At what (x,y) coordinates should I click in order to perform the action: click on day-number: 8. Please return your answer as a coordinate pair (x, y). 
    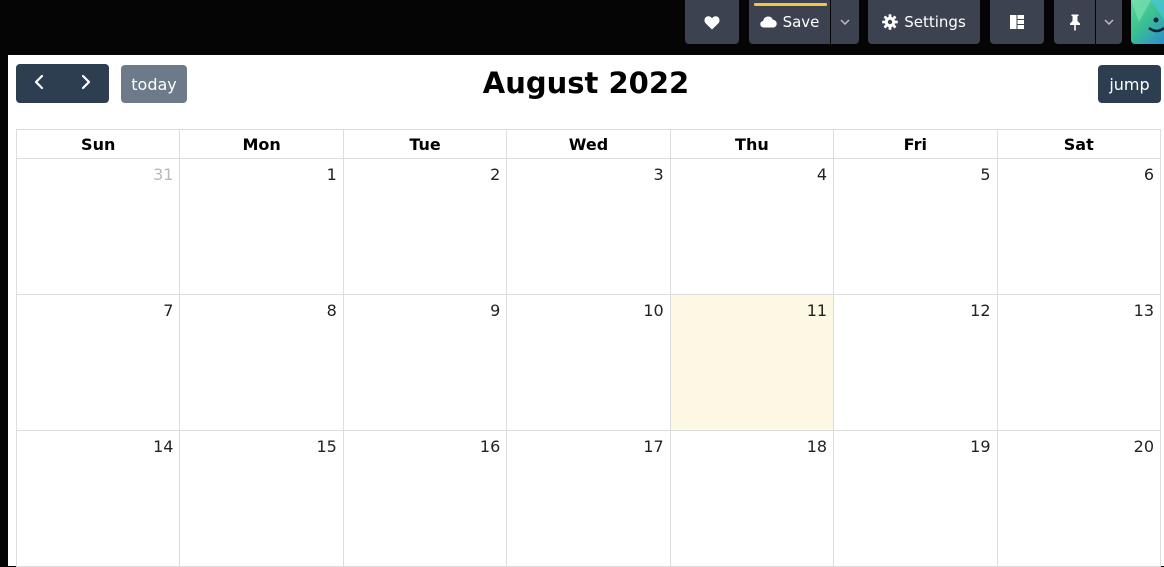
    Looking at the image, I should click on (261, 307).